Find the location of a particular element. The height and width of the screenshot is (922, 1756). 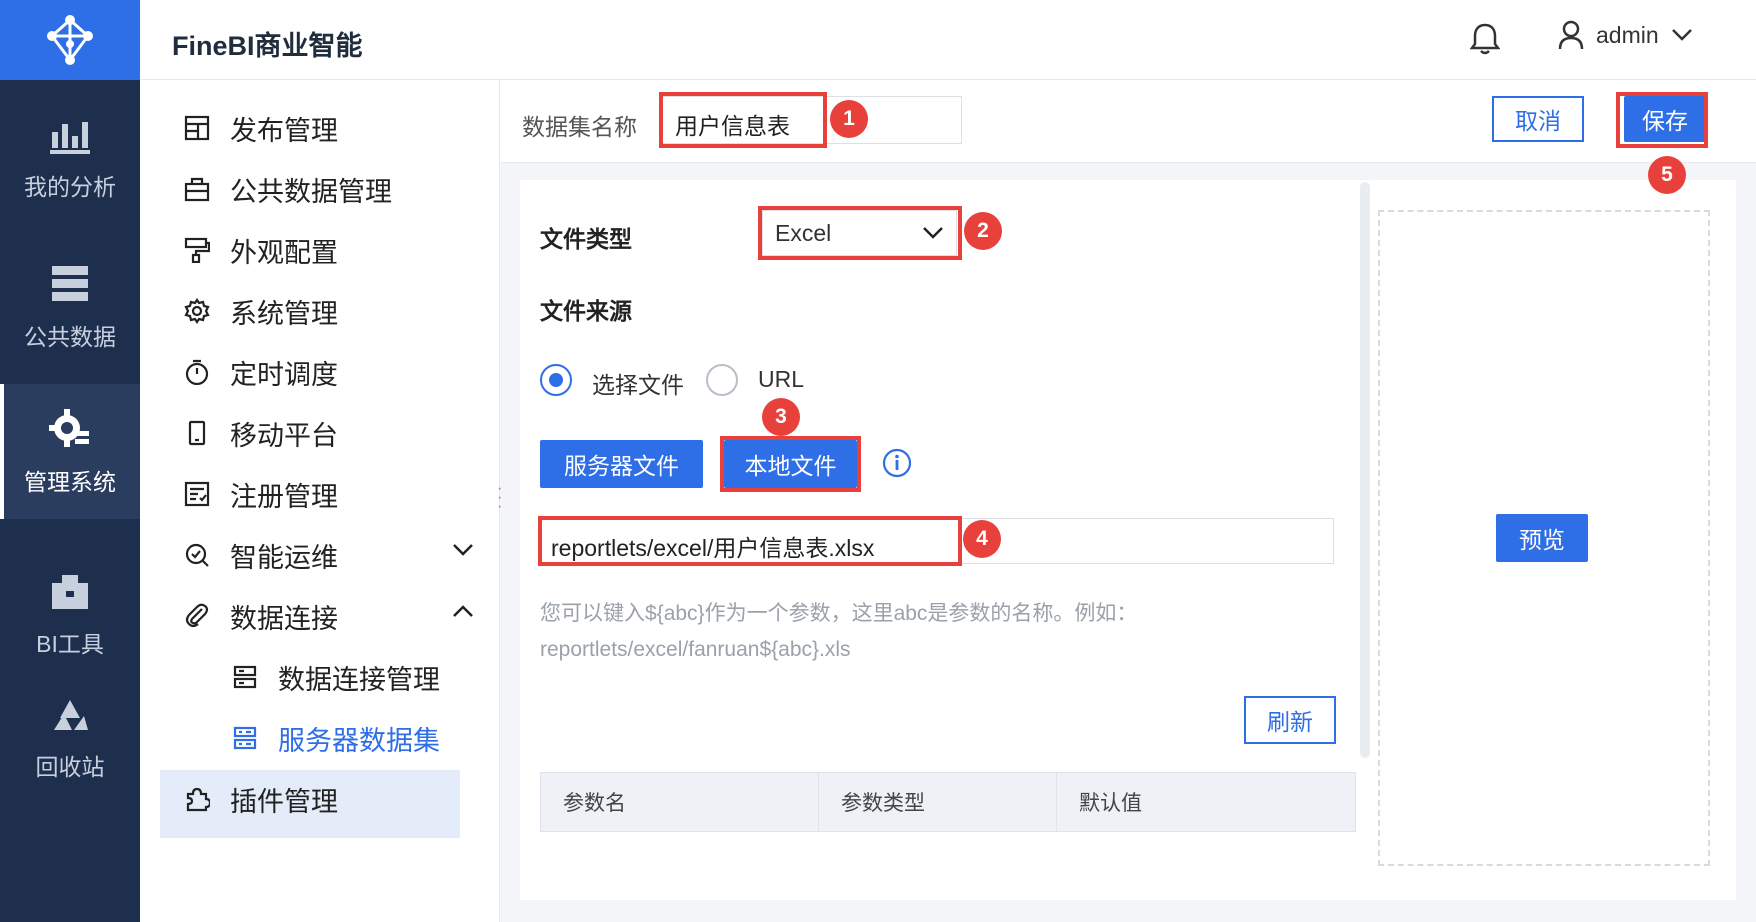

menu-item-server-dataset: 服务器数据集 is located at coordinates (382, 738).